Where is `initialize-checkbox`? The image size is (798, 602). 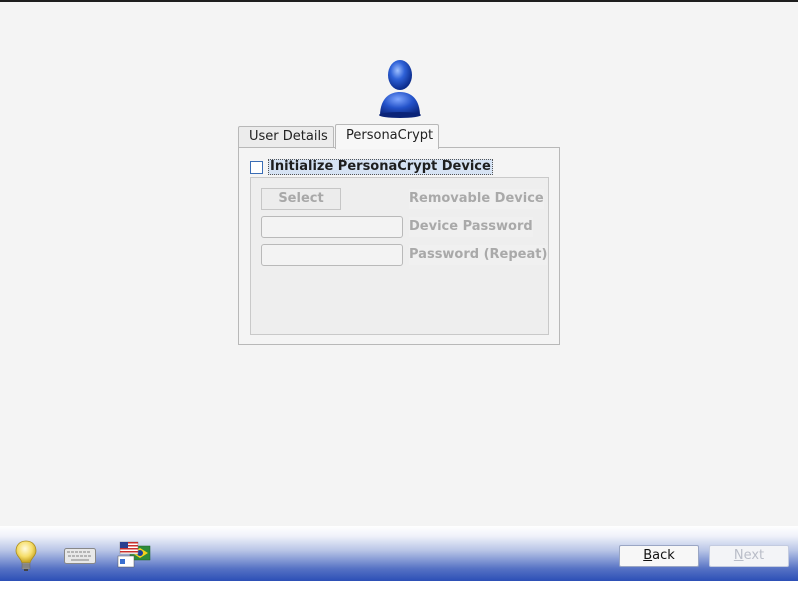 initialize-checkbox is located at coordinates (256, 167).